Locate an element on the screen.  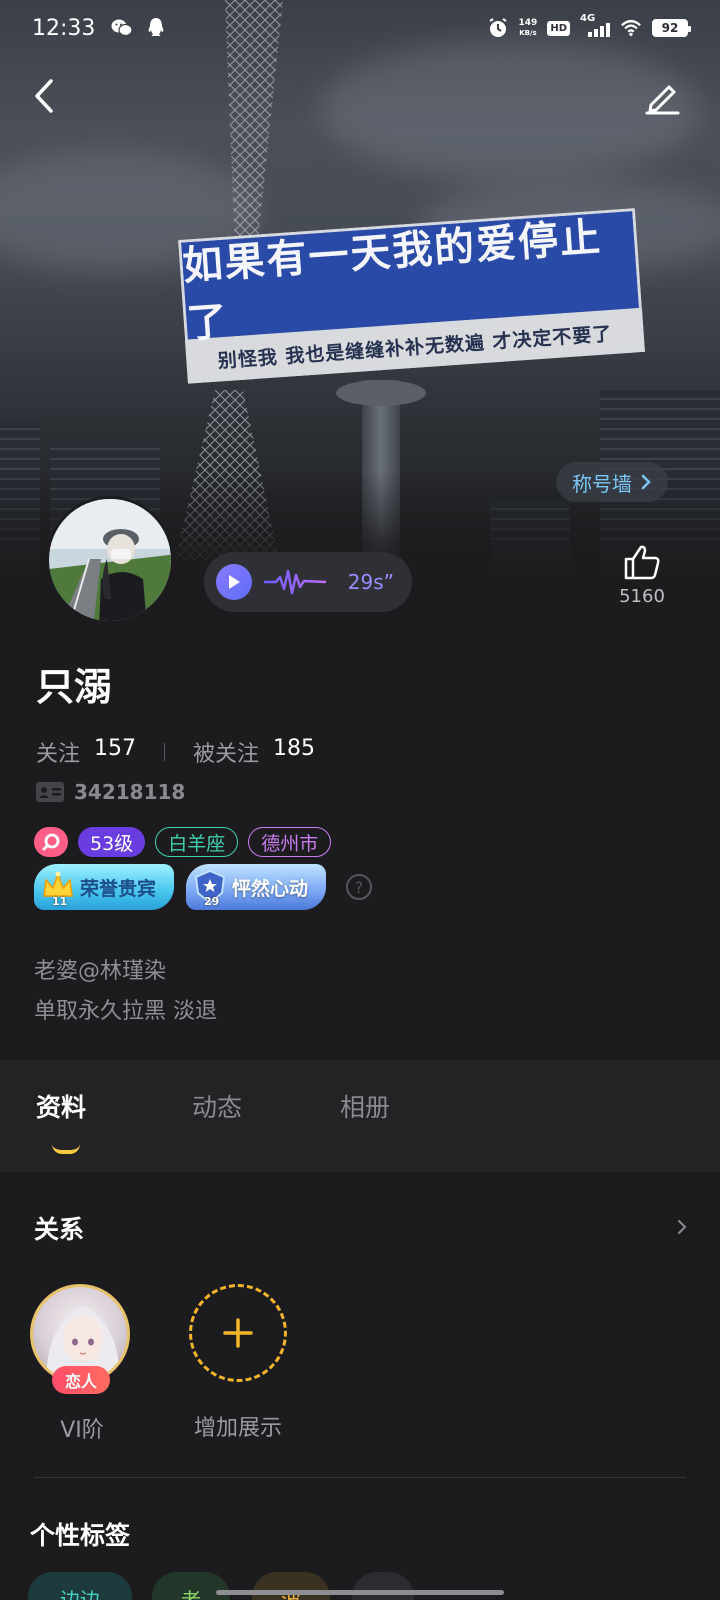
user-id-row: 34218118 is located at coordinates (110, 792).